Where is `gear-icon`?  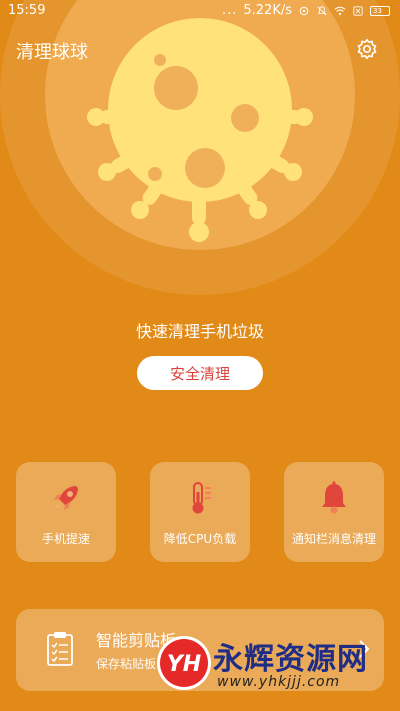 gear-icon is located at coordinates (367, 49).